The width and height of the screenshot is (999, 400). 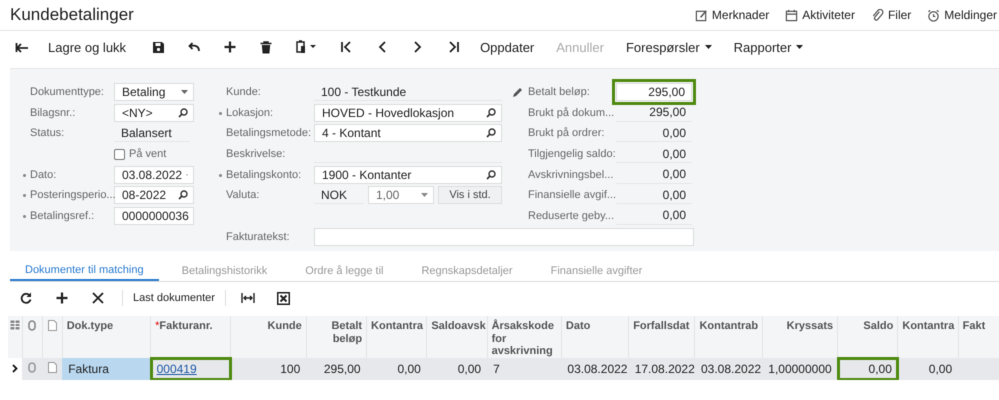 What do you see at coordinates (174, 298) in the screenshot?
I see `load-documents-button: Last dokumenter` at bounding box center [174, 298].